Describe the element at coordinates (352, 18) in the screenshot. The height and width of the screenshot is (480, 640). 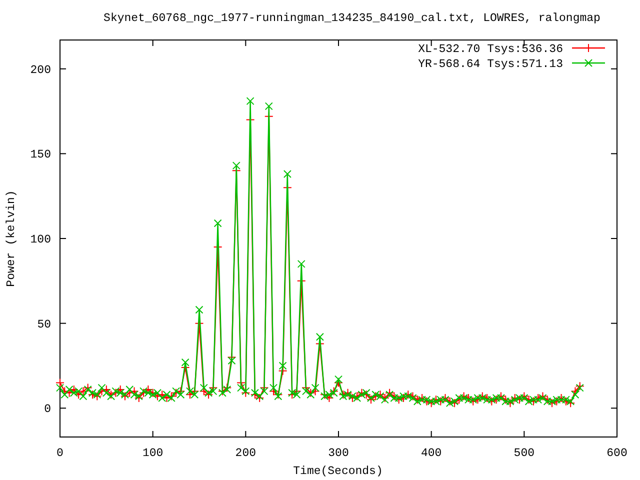
I see `chart-title: Skynet_60768_ngc_1977-runningman_134235_84190_cal.txt, LOWRES, ralongmap` at that location.